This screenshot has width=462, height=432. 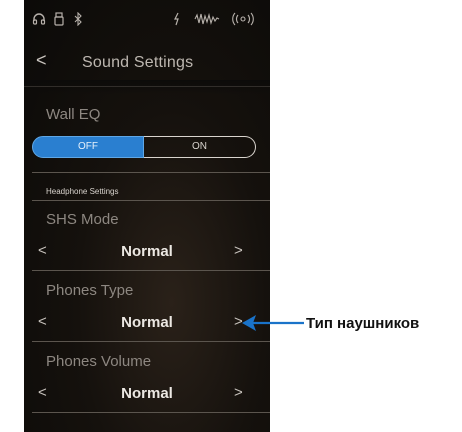 What do you see at coordinates (243, 20) in the screenshot?
I see `wireless-icon` at bounding box center [243, 20].